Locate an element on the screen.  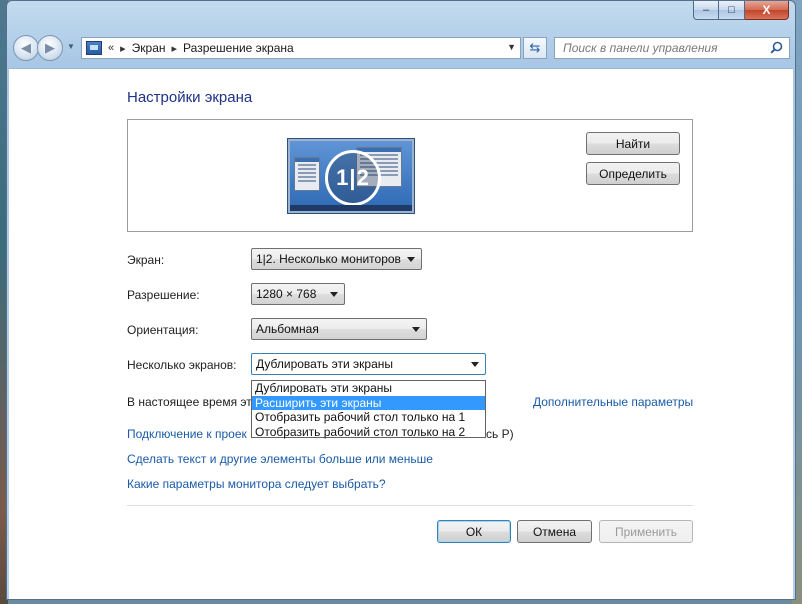
connect-projector-link: Подключение к проек is located at coordinates (187, 434).